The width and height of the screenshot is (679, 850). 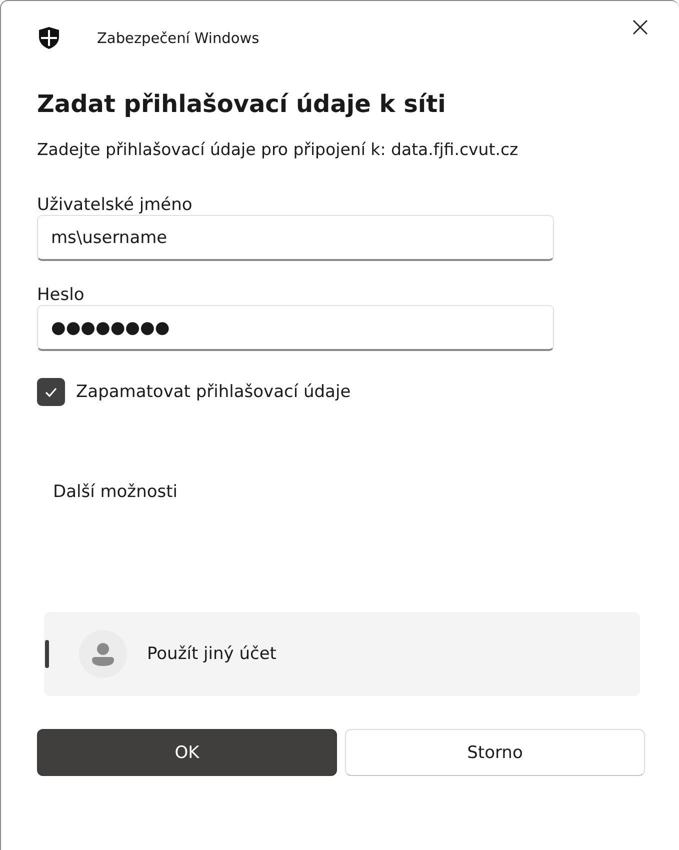 What do you see at coordinates (295, 328) in the screenshot?
I see `input-field: ●●●●●●●●` at bounding box center [295, 328].